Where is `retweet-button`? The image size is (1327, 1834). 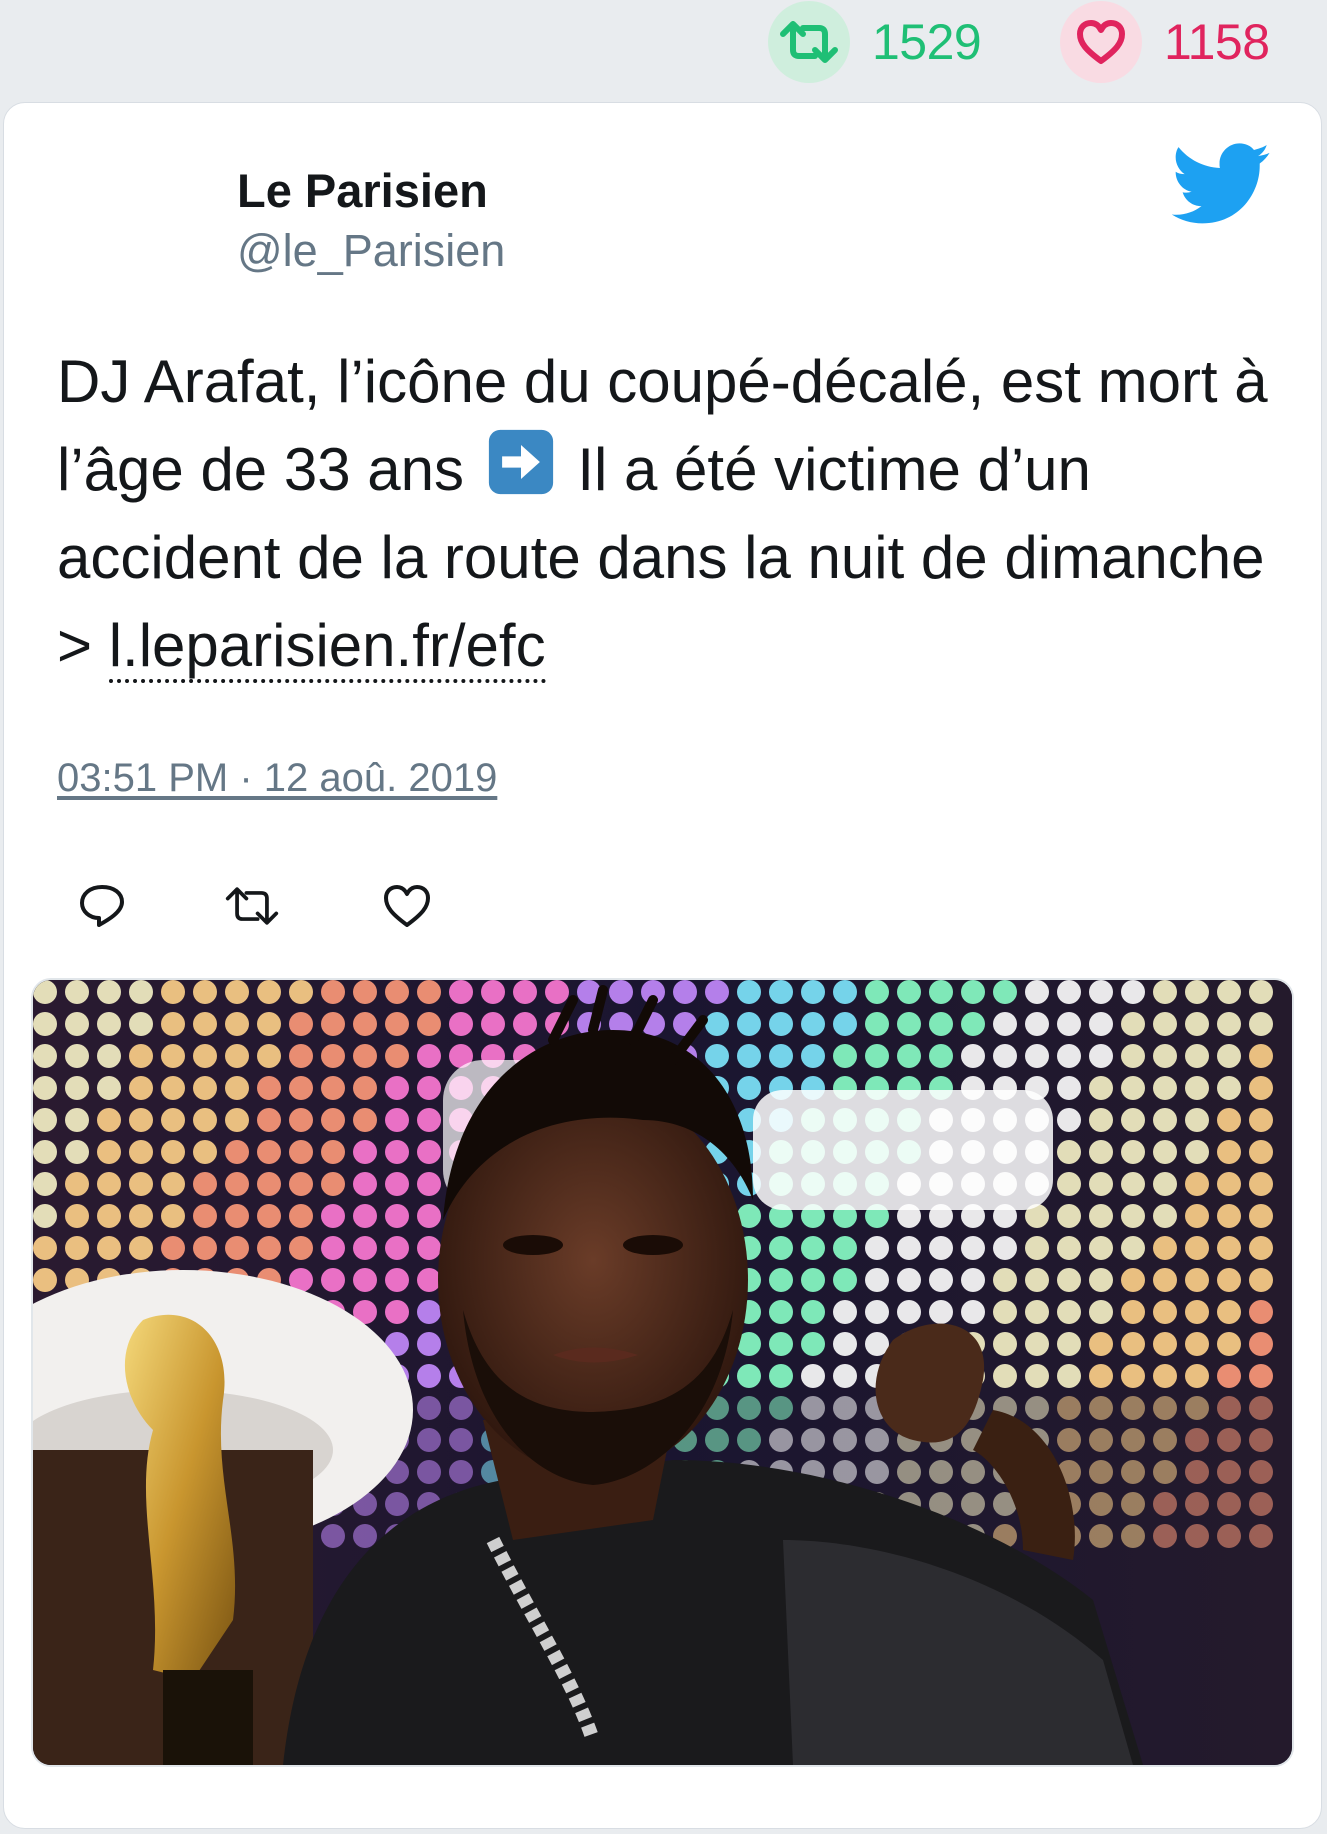 retweet-button is located at coordinates (252, 906).